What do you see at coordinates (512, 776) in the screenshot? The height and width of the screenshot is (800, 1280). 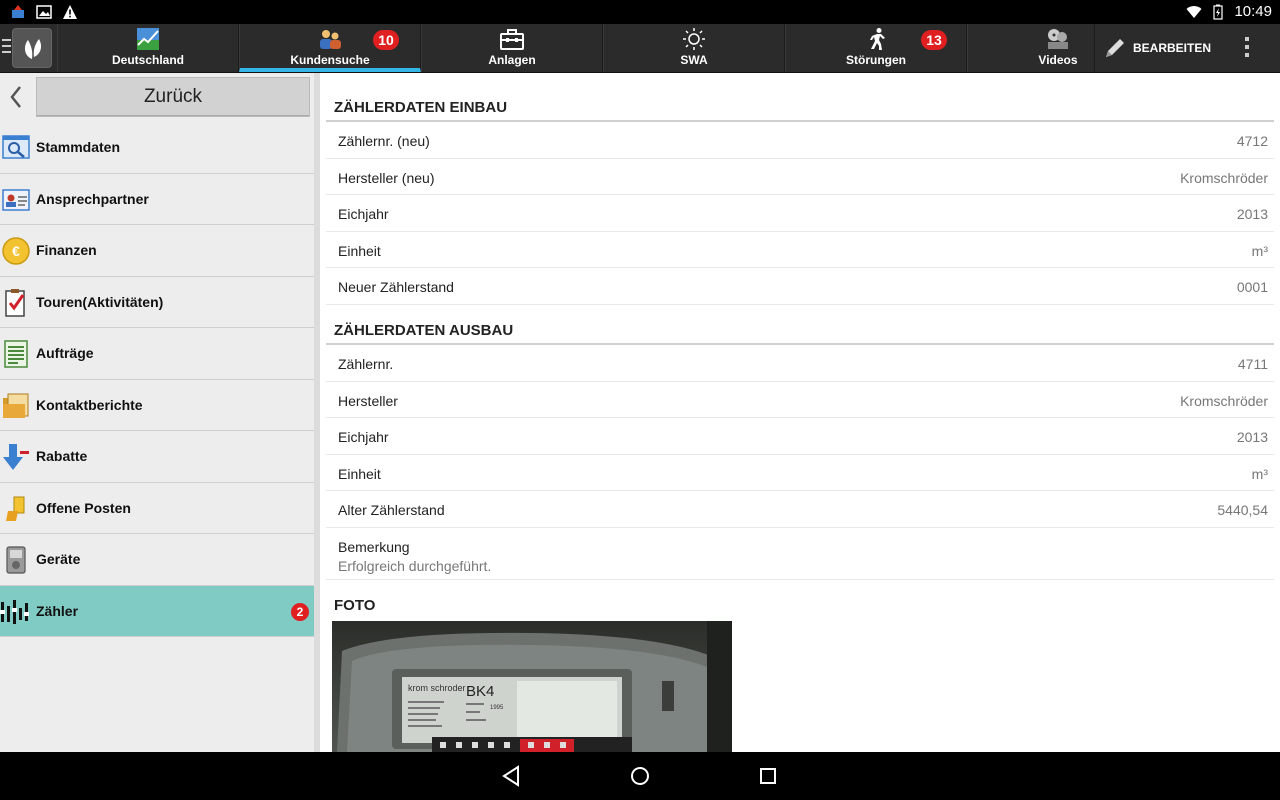 I see `back-icon` at bounding box center [512, 776].